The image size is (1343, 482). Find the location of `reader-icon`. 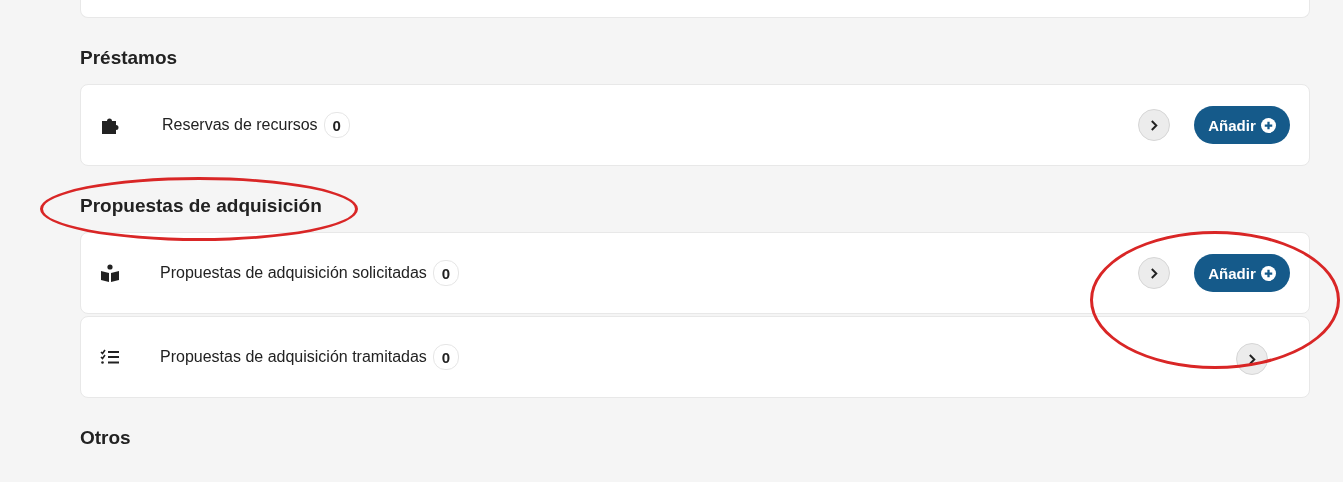

reader-icon is located at coordinates (110, 273).